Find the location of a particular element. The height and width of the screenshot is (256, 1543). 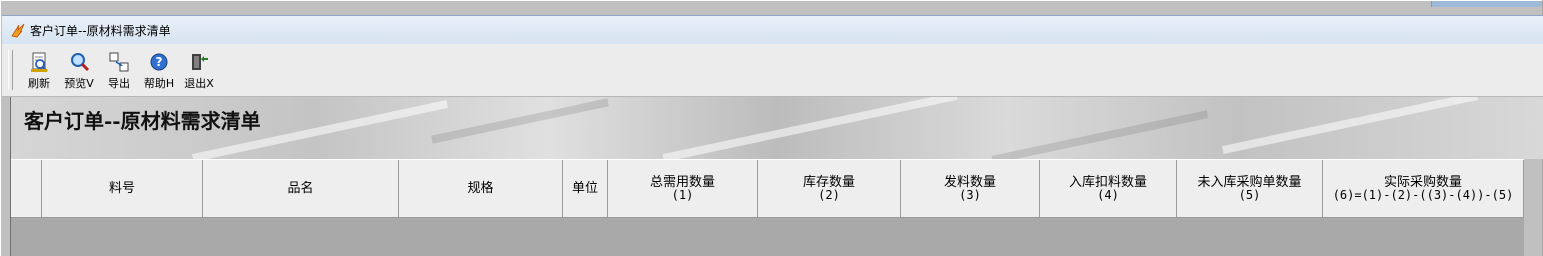

column-formula: (5) is located at coordinates (1249, 194).